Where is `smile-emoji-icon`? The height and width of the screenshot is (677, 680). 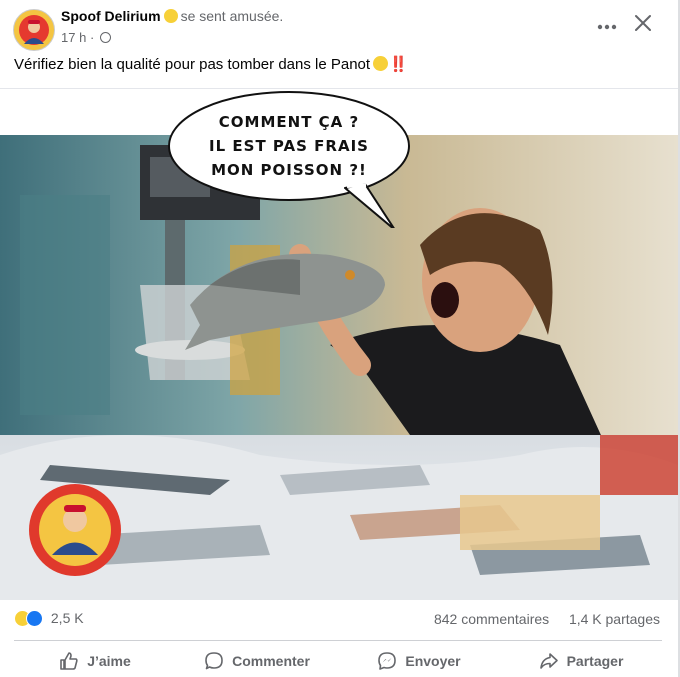
smile-emoji-icon is located at coordinates (170, 16).